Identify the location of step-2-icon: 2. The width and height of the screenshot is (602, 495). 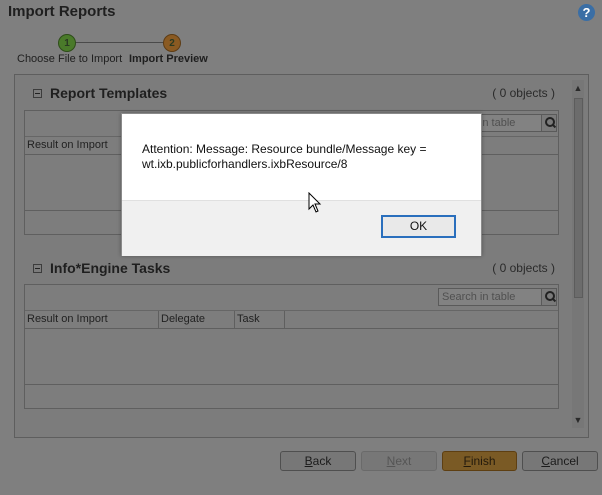
(172, 43).